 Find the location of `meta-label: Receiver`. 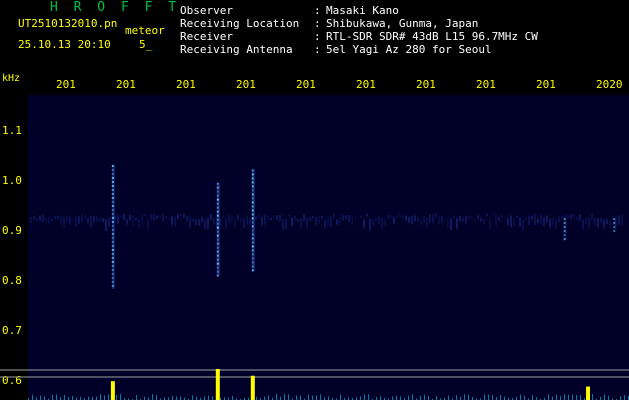

meta-label: Receiver is located at coordinates (206, 36).